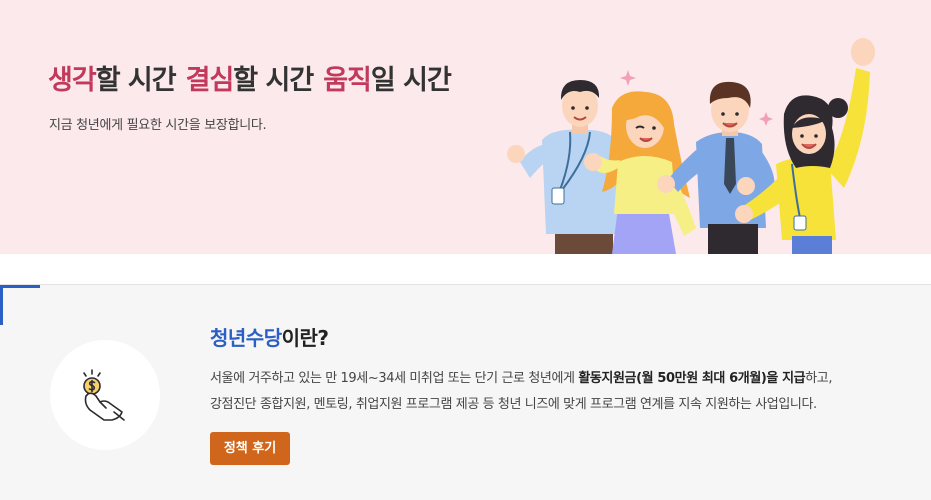  What do you see at coordinates (1, 305) in the screenshot?
I see `corner-accent-mark-vertical` at bounding box center [1, 305].